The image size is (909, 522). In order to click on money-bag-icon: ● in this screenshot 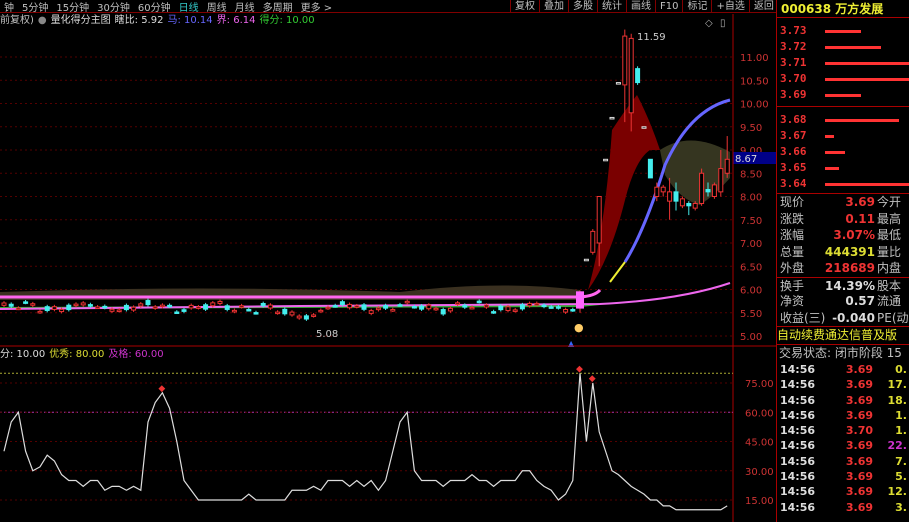, I will do `click(579, 327)`.